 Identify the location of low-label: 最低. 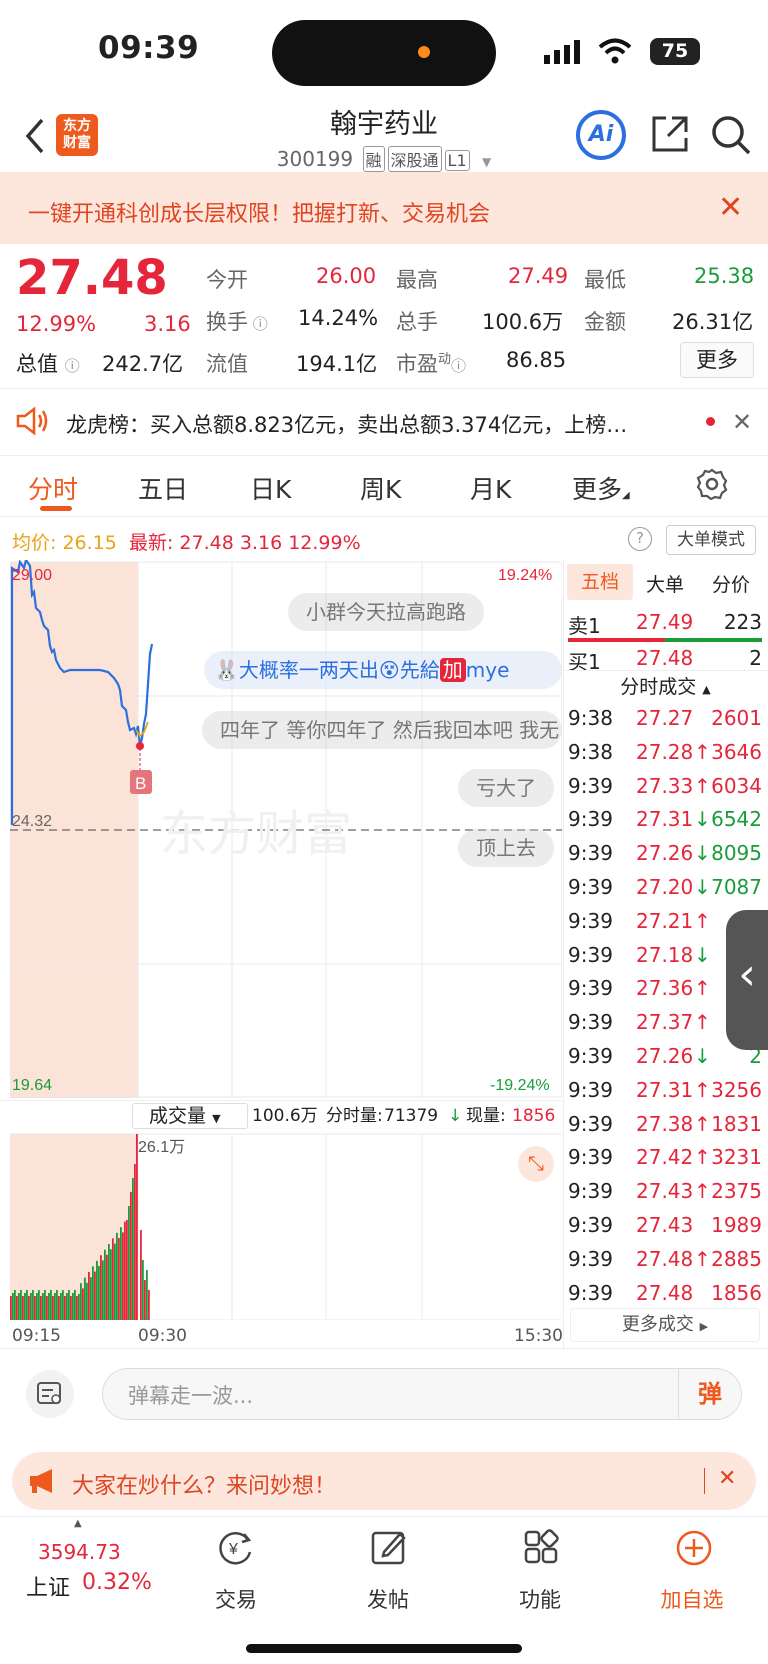
(605, 280).